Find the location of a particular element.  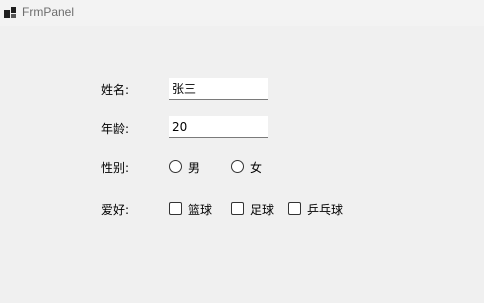

hobby-football-checkbox is located at coordinates (237, 208).